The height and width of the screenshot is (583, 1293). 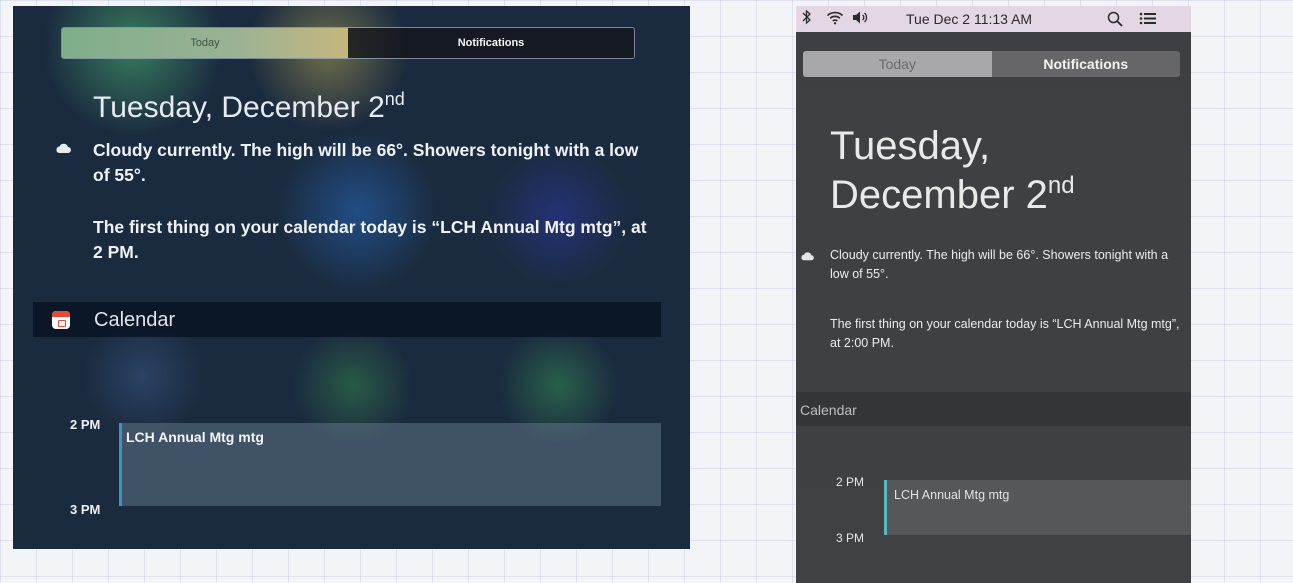 I want to click on volume-icon, so click(x=861, y=19).